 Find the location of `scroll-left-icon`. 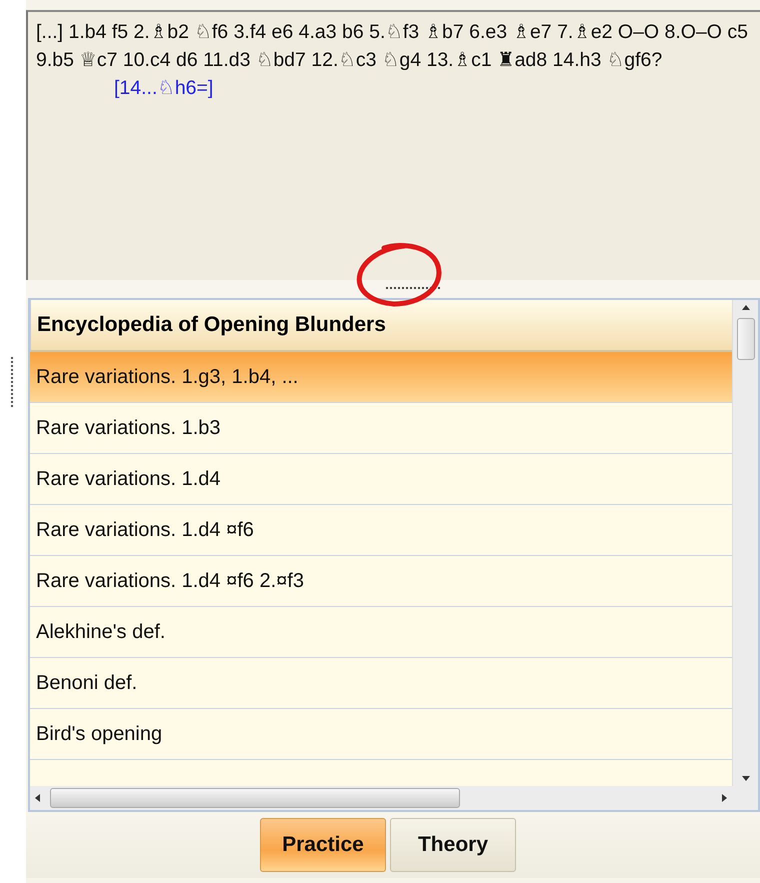

scroll-left-icon is located at coordinates (37, 798).